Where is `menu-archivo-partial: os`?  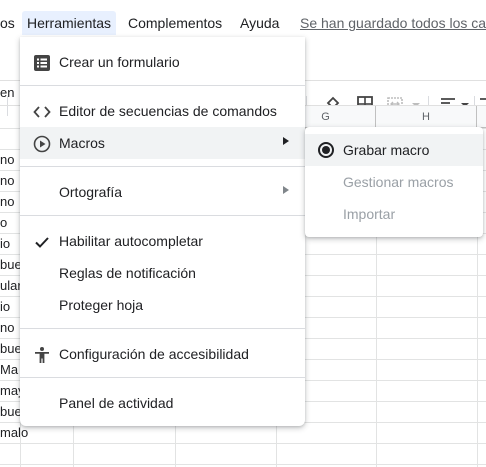
menu-archivo-partial: os is located at coordinates (7, 23).